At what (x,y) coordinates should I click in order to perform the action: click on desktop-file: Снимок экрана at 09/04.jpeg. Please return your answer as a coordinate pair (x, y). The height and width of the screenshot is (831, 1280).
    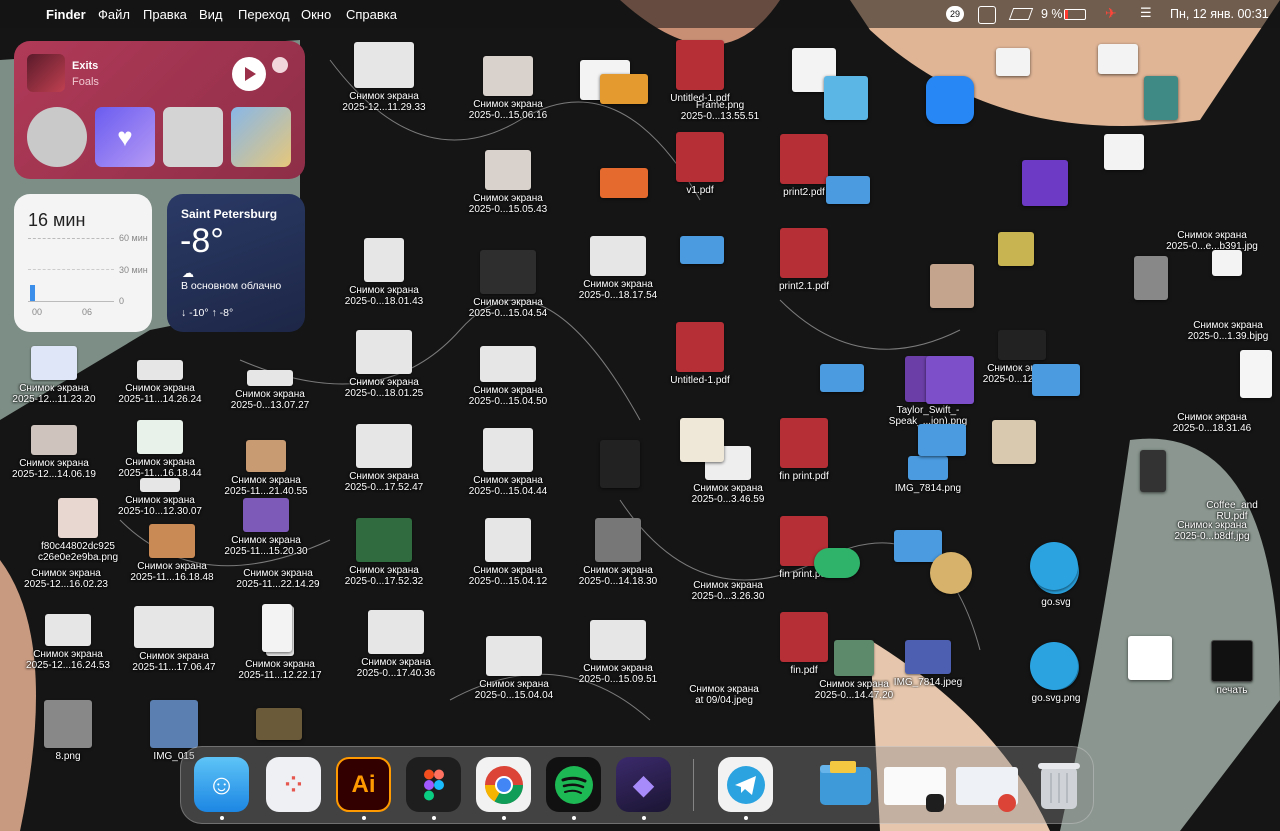
    Looking at the image, I should click on (724, 695).